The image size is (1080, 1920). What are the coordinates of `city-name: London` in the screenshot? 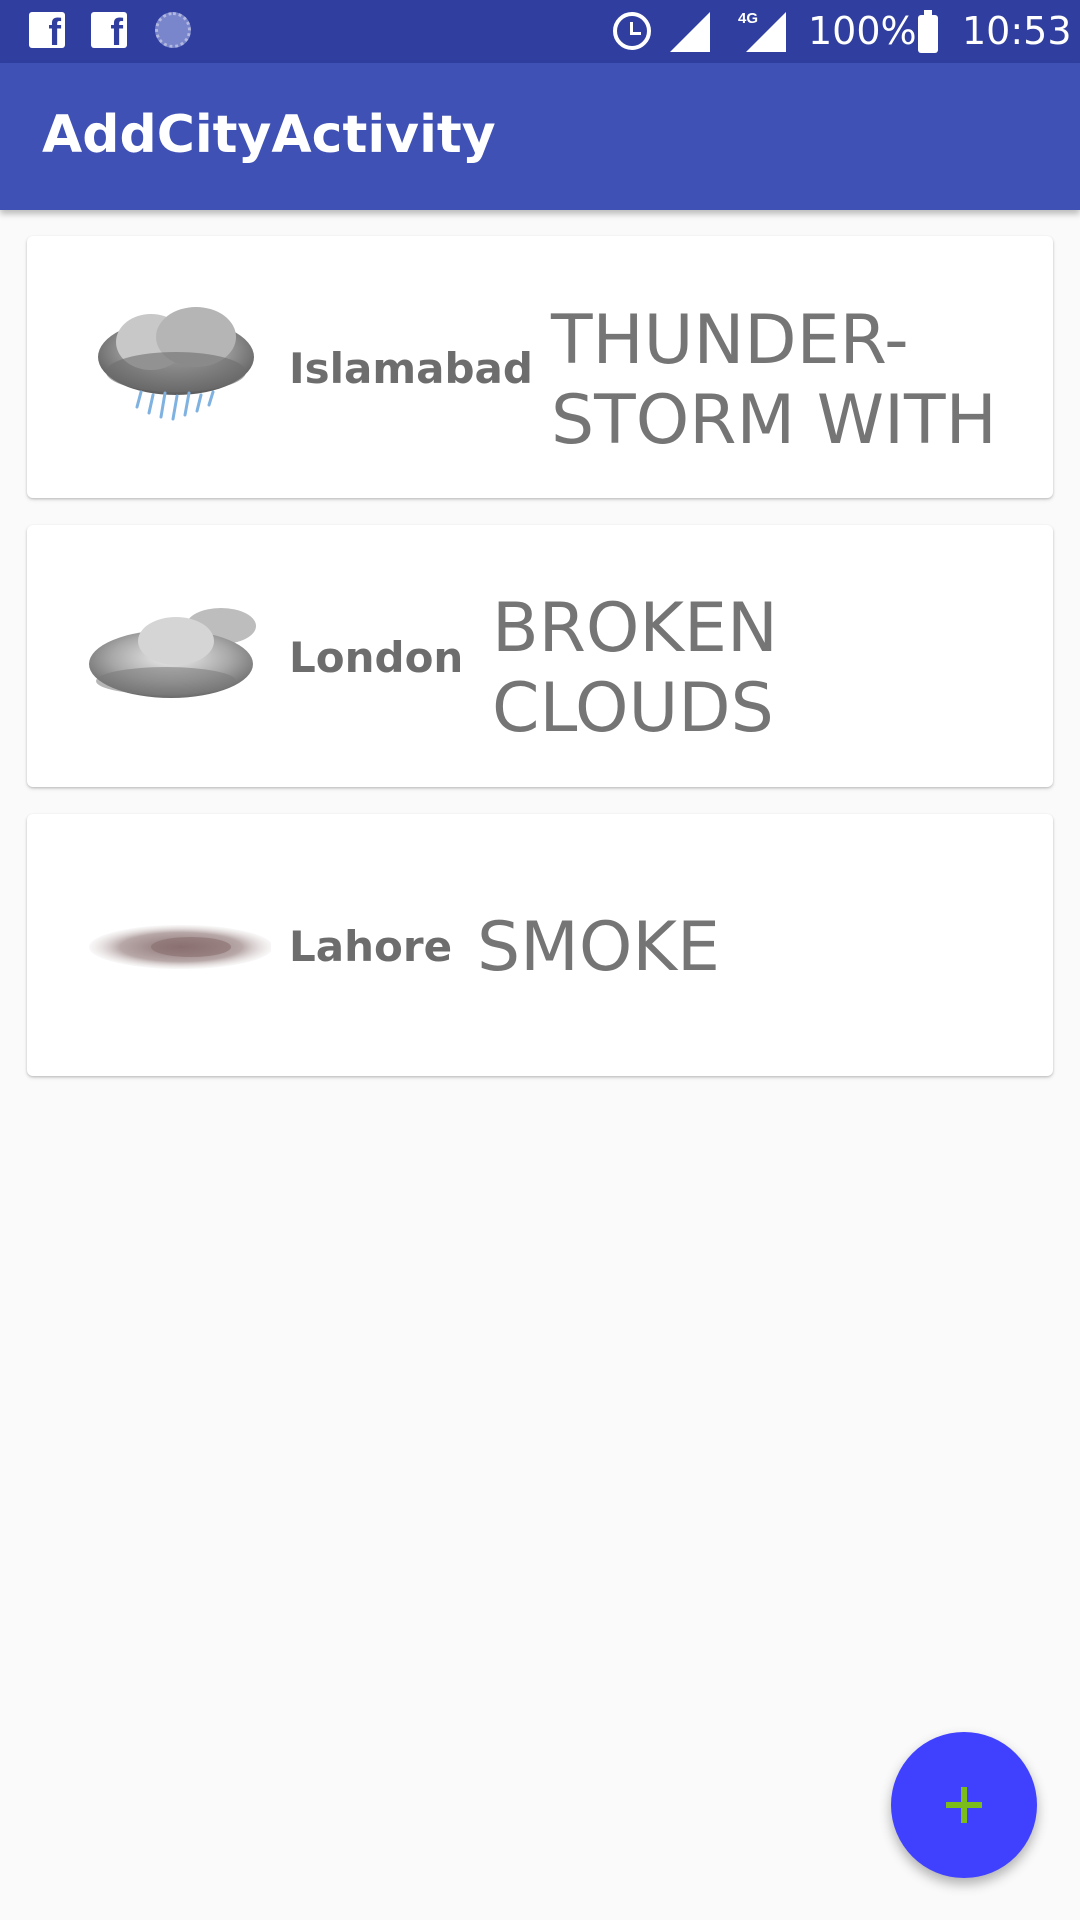 It's located at (376, 657).